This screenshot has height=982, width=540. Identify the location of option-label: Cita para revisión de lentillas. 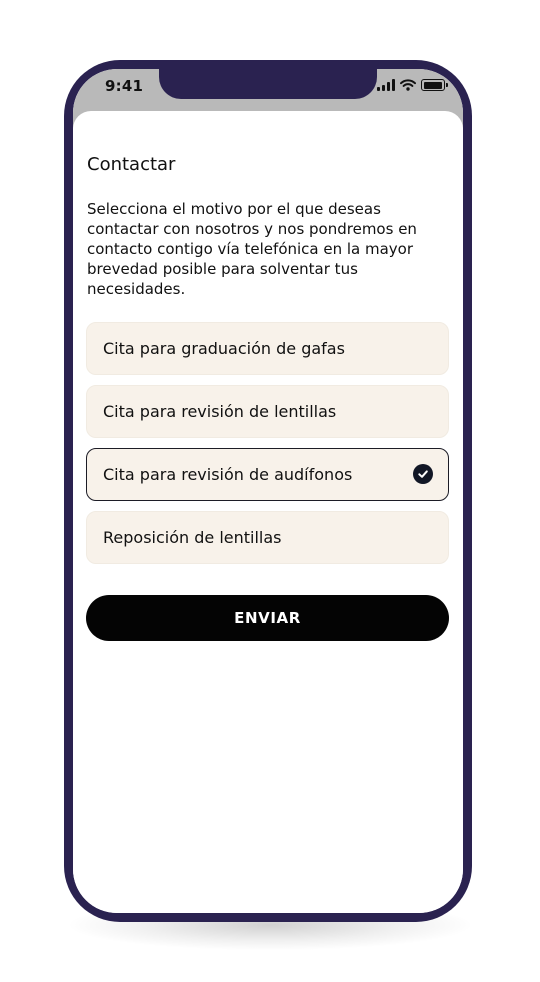
(220, 411).